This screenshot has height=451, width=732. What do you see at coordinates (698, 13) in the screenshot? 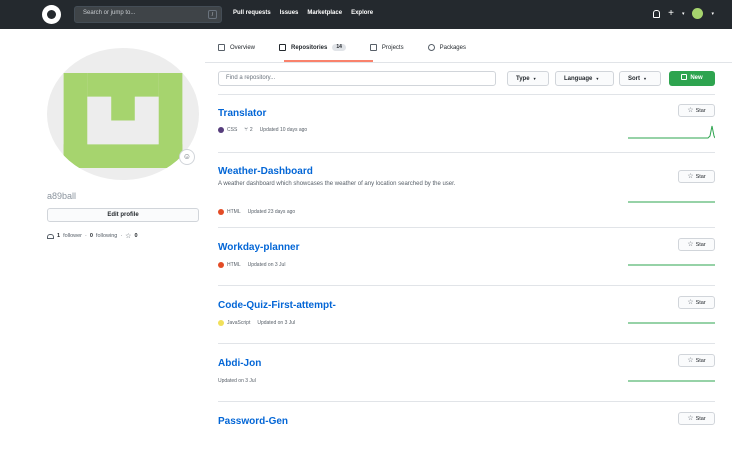
I see `user-avatar-menu` at bounding box center [698, 13].